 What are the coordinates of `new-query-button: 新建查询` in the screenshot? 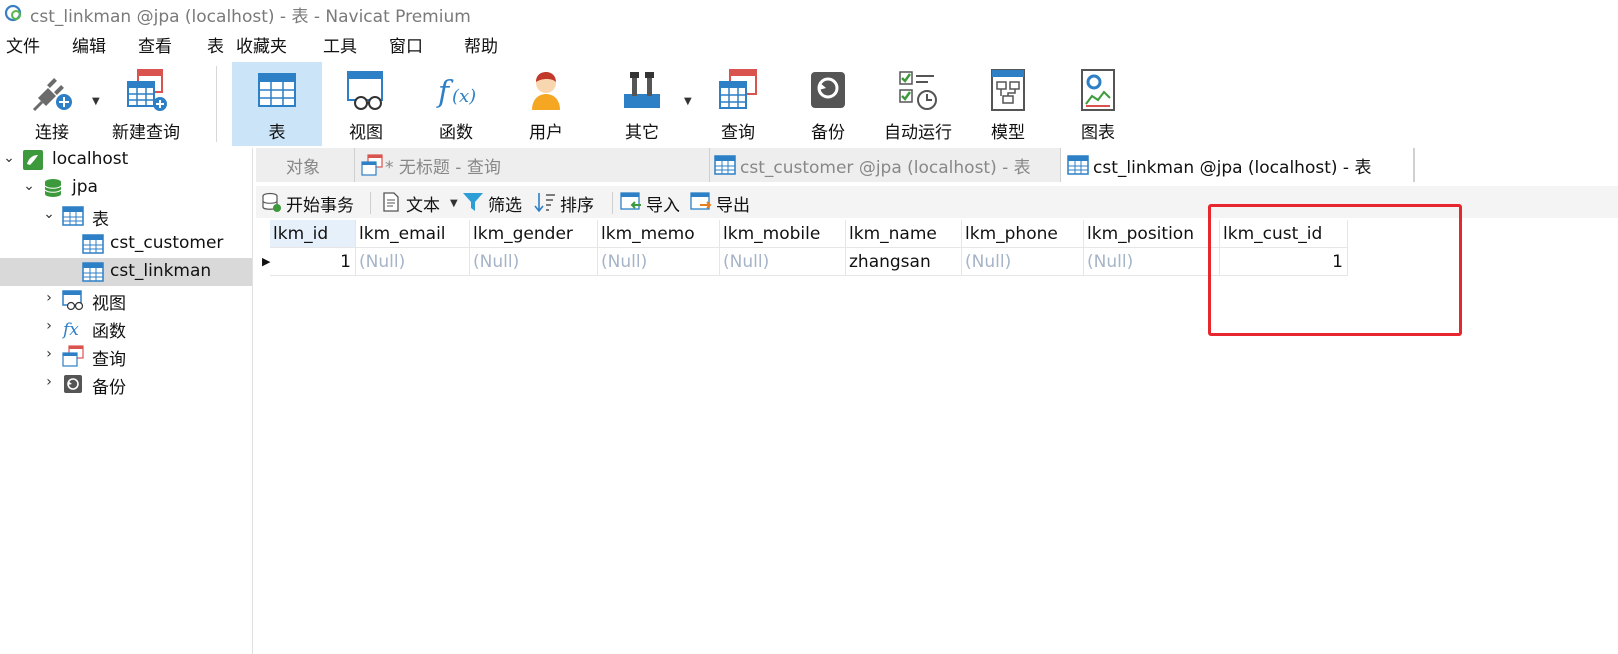 It's located at (146, 104).